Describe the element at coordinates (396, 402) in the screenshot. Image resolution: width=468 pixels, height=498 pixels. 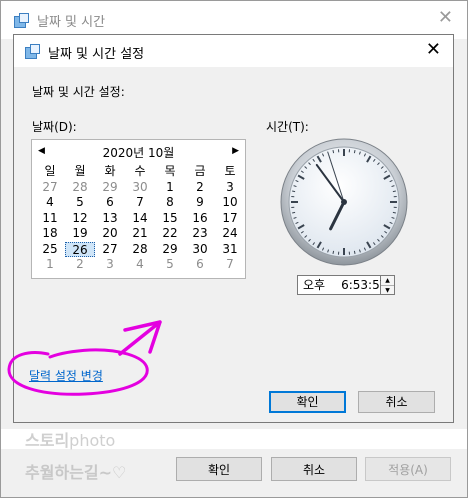
I see `dialog-cancel-button: 취소` at that location.